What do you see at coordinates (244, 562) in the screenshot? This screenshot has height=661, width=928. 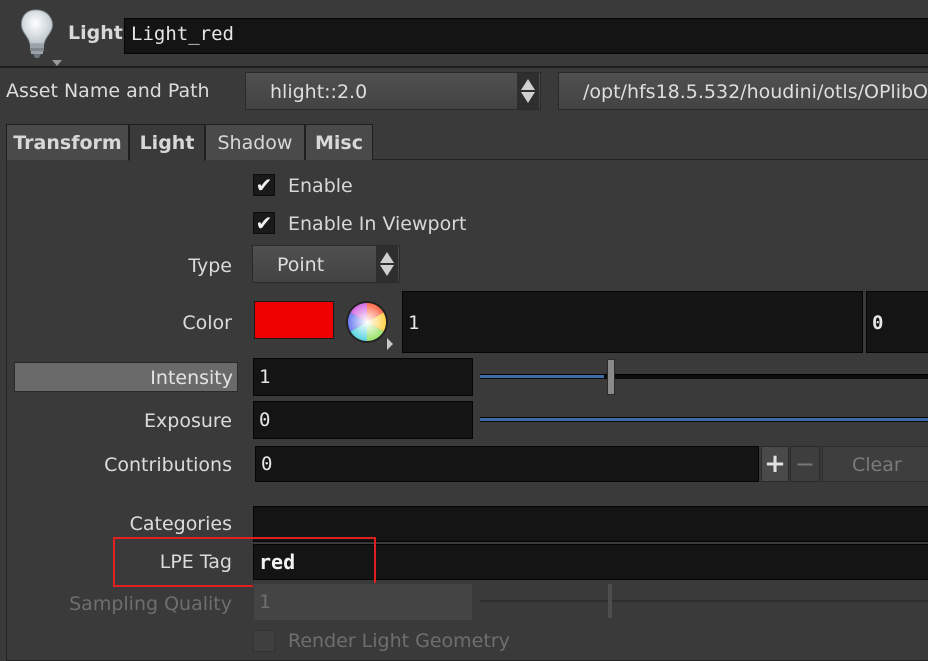 I see `lpe-tag-highlight-box` at bounding box center [244, 562].